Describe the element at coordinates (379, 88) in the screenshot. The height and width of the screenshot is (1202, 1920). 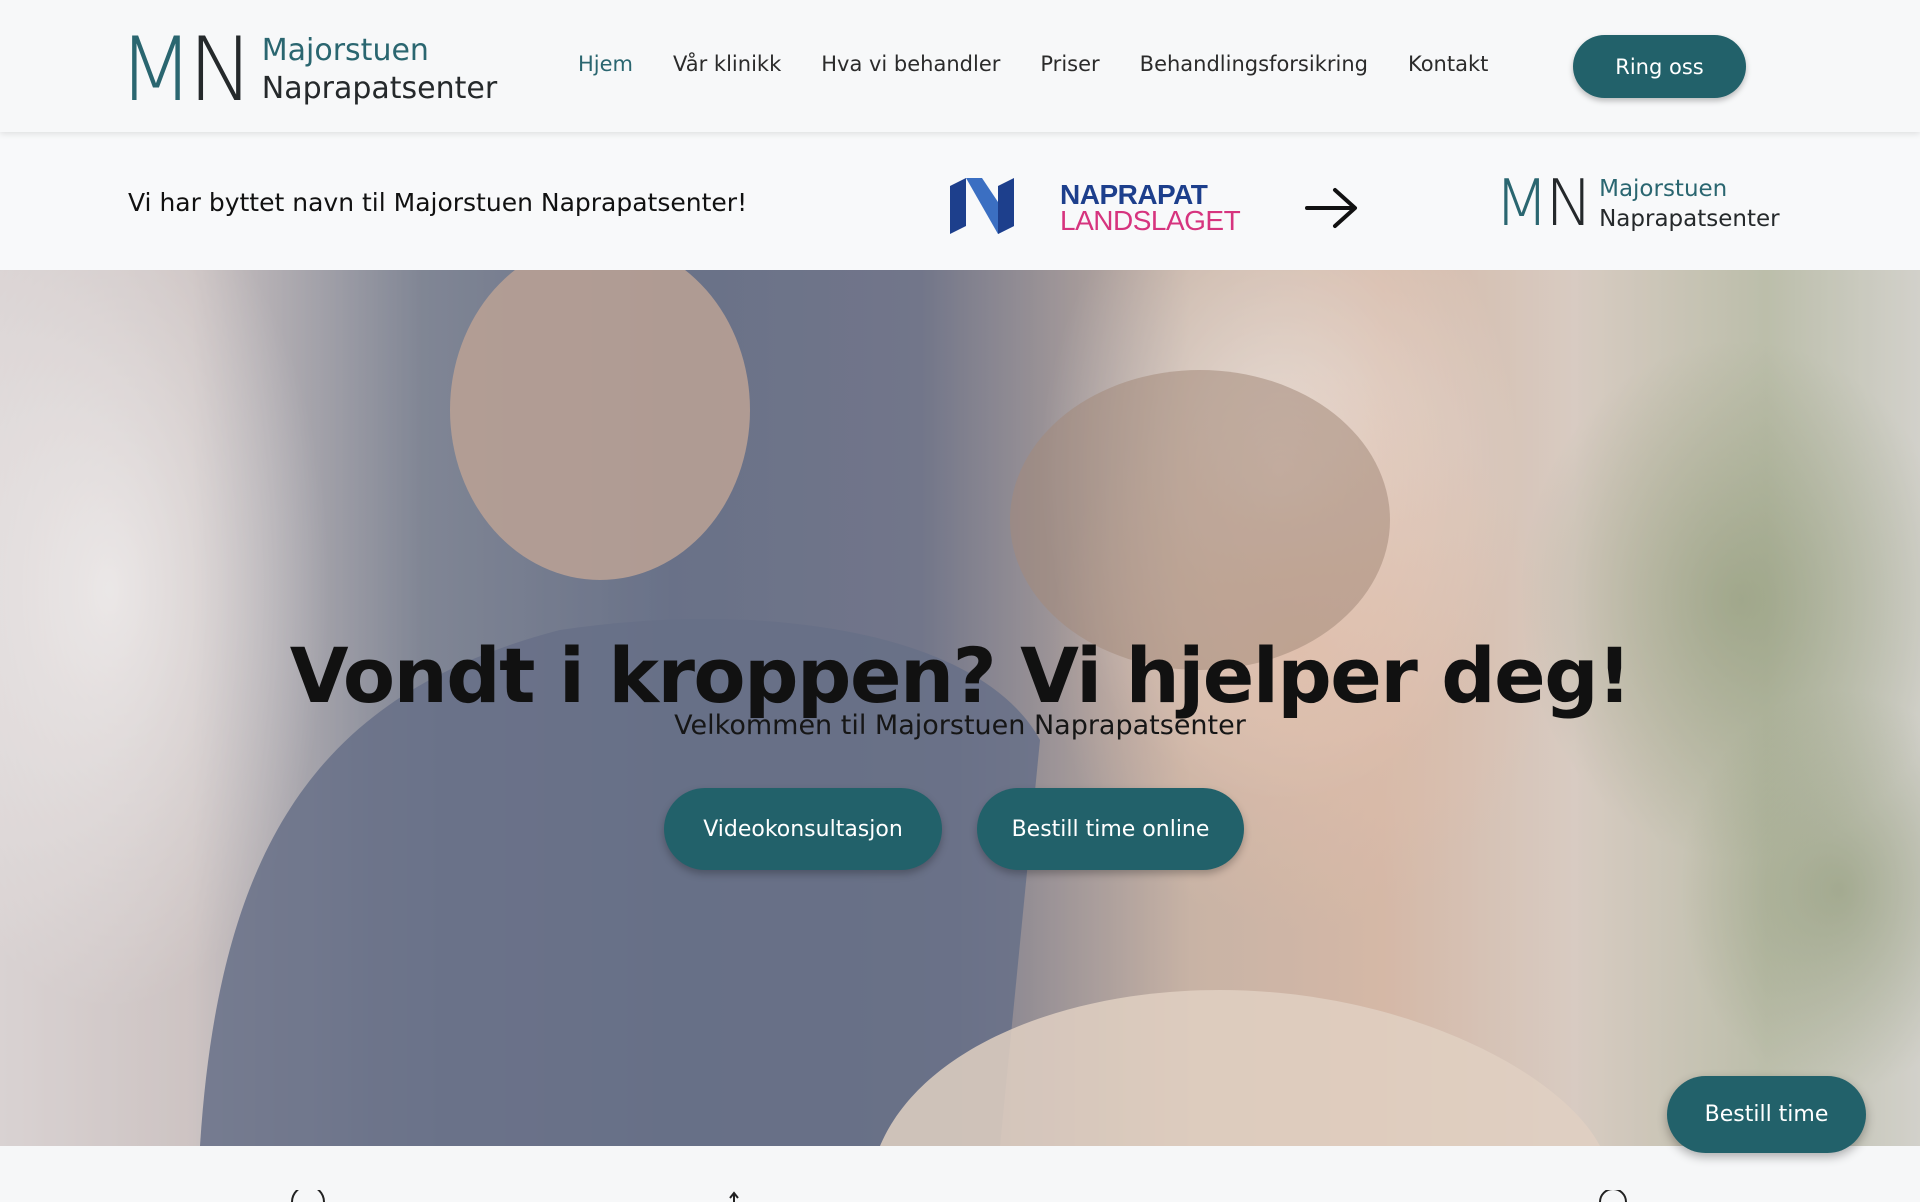
I see `logo-line-2: Naprapatsenter` at that location.